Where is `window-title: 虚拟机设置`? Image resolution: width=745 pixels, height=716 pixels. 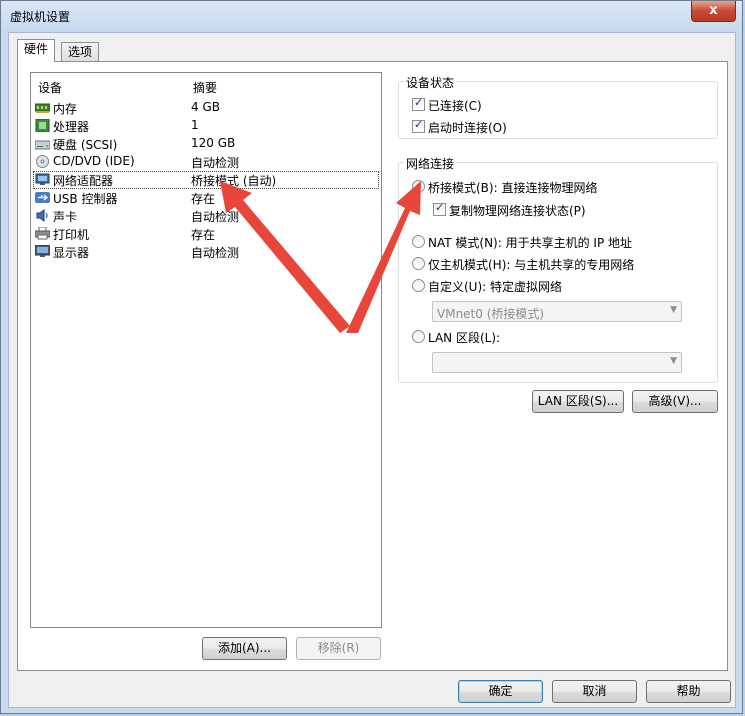
window-title: 虚拟机设置 is located at coordinates (40, 17).